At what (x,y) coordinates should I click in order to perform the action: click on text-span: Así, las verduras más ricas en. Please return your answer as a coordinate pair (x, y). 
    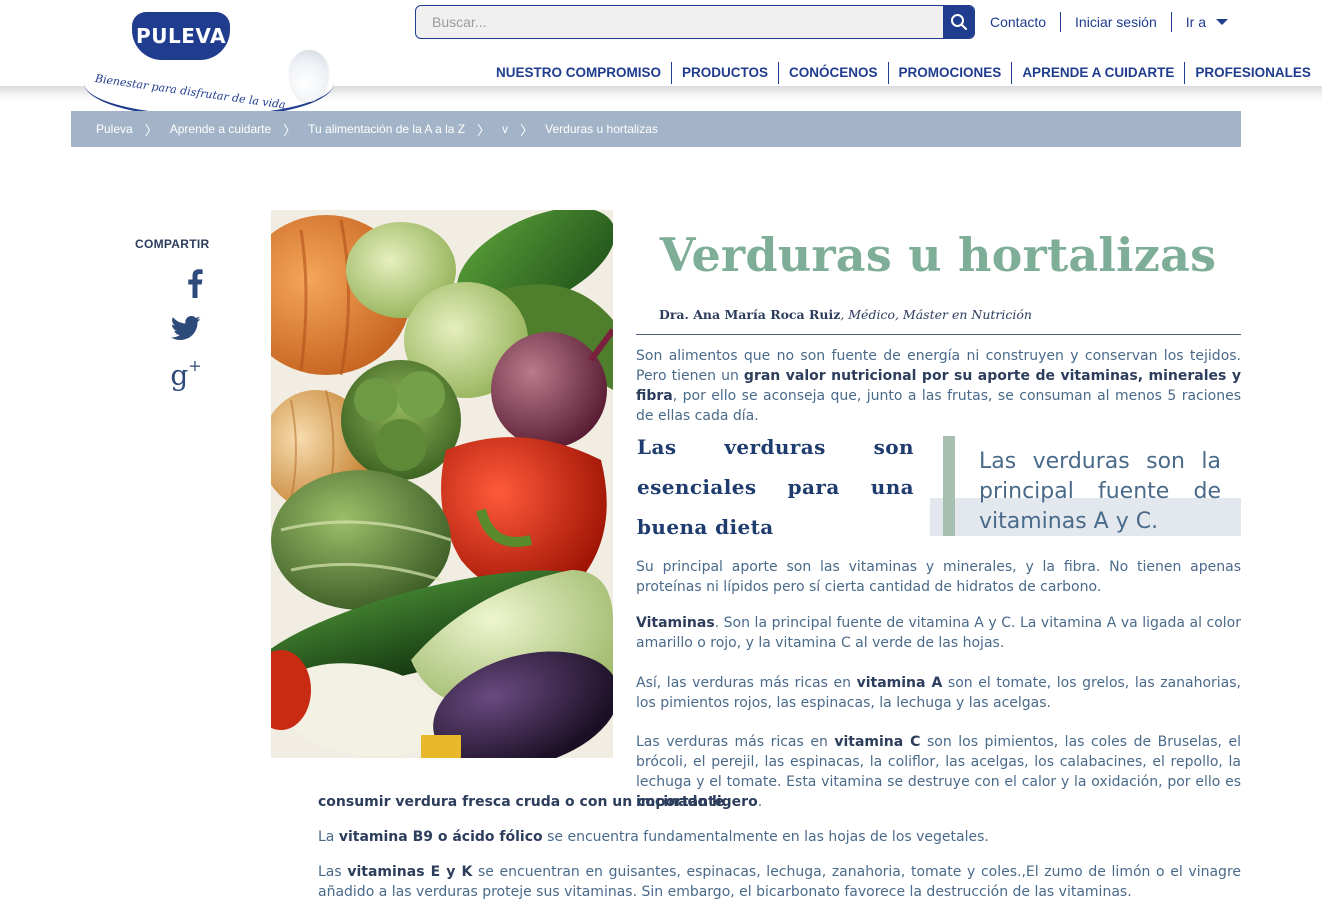
    Looking at the image, I should click on (746, 683).